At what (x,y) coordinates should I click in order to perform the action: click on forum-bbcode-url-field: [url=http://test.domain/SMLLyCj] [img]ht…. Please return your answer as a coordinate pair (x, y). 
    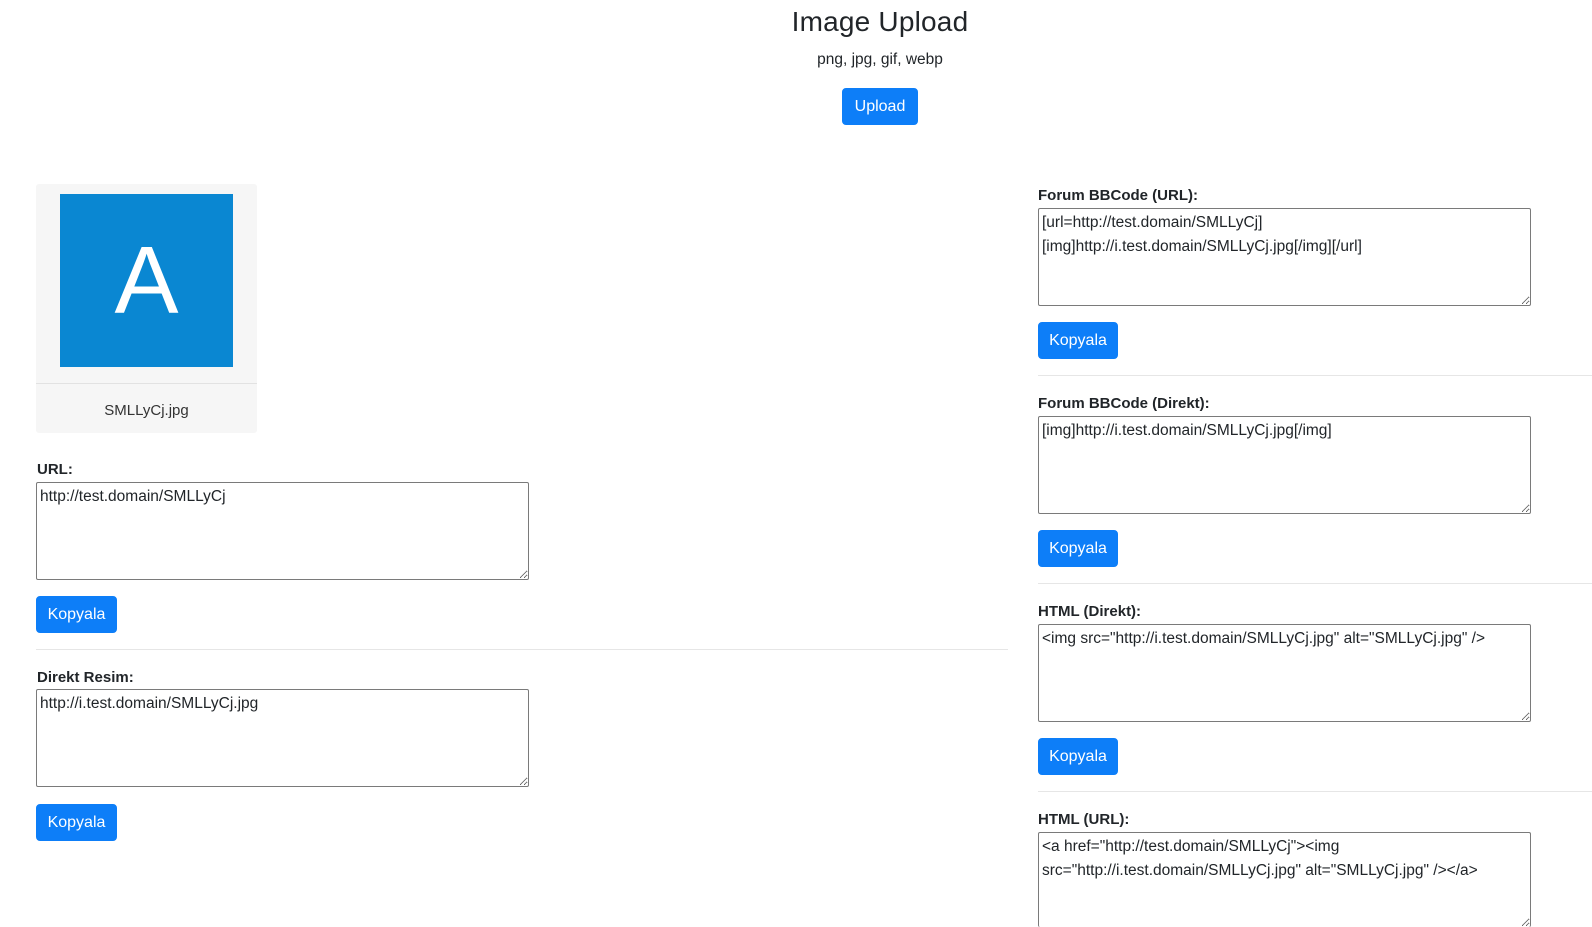
    Looking at the image, I should click on (1284, 257).